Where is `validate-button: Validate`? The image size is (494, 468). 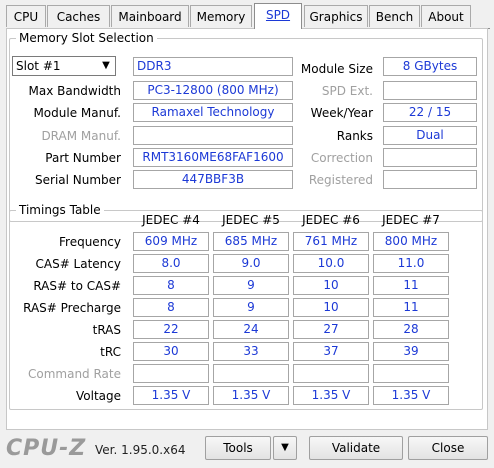 validate-button: Validate is located at coordinates (356, 448).